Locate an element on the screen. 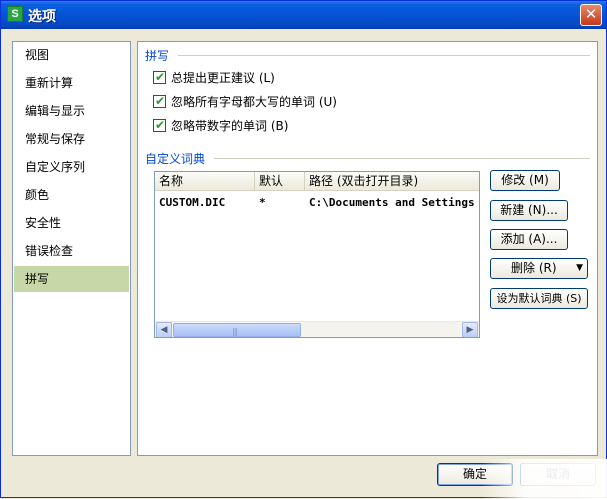 Image resolution: width=607 pixels, height=499 pixels. scroll-thumb: ||| is located at coordinates (237, 330).